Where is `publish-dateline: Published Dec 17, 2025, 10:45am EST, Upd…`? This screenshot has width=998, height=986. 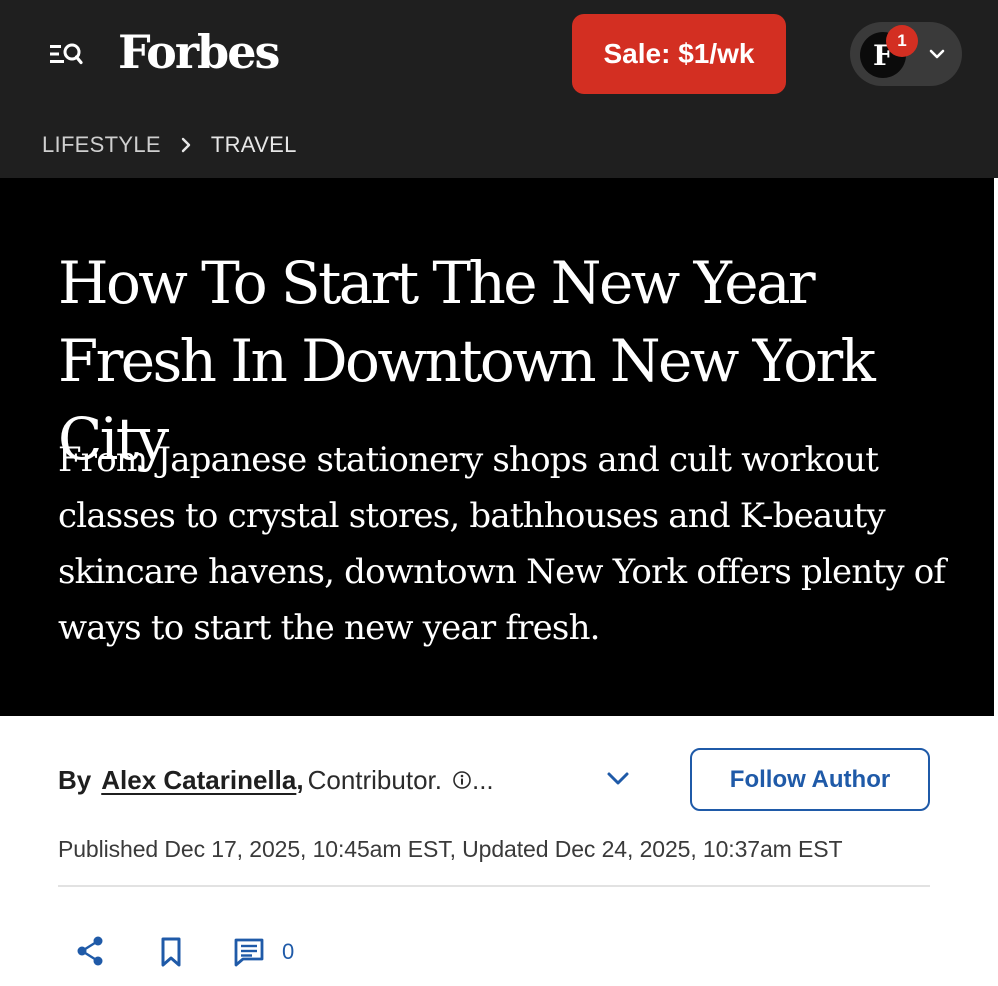
publish-dateline: Published Dec 17, 2025, 10:45am EST, Upd… is located at coordinates (450, 849).